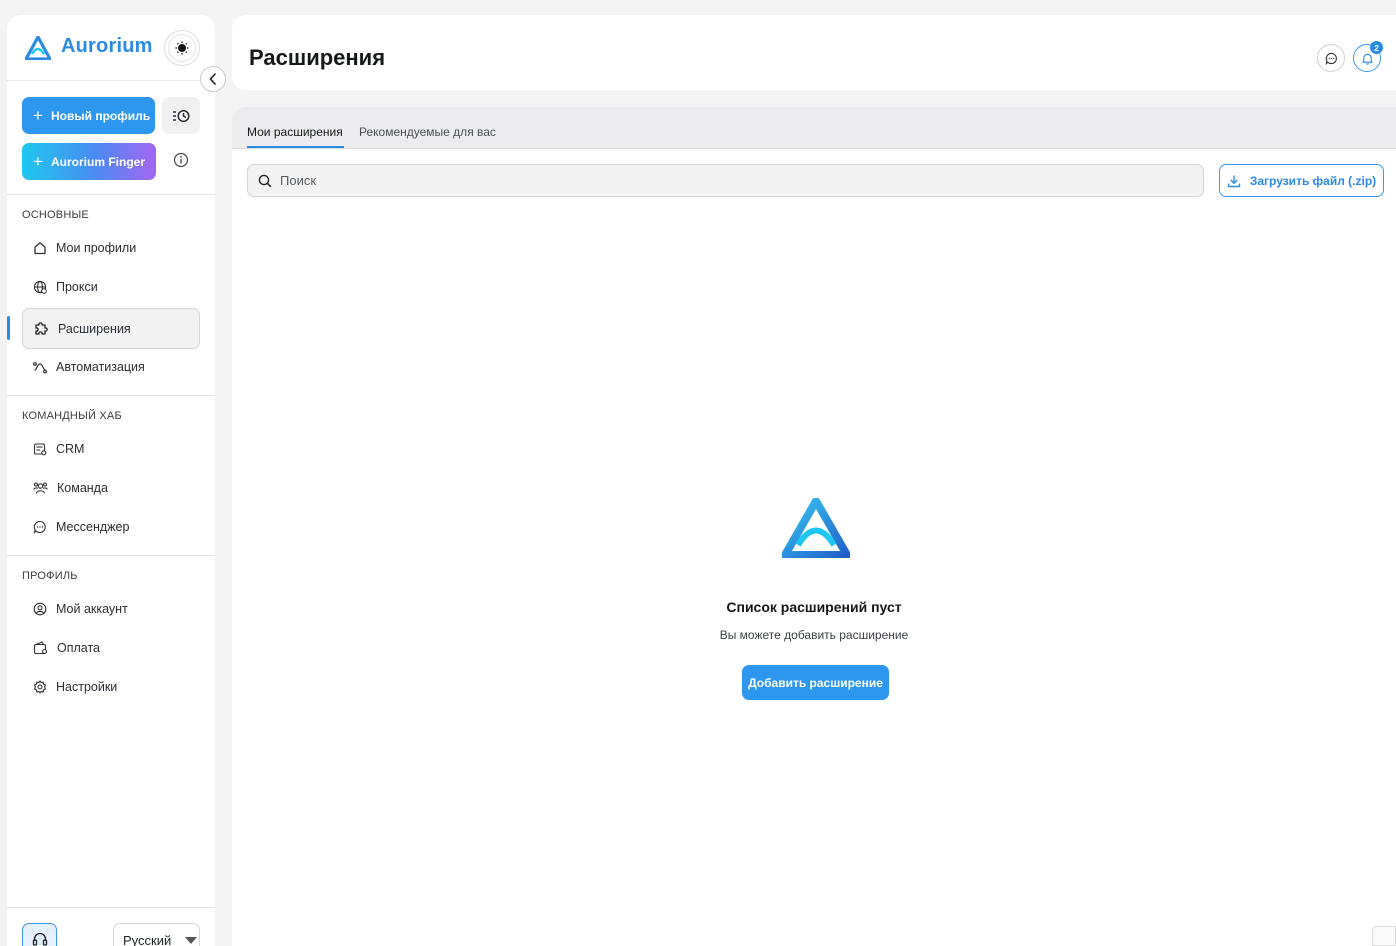 The width and height of the screenshot is (1396, 946). Describe the element at coordinates (1313, 180) in the screenshot. I see `upload-label: Загрузить файл (.zip)` at that location.